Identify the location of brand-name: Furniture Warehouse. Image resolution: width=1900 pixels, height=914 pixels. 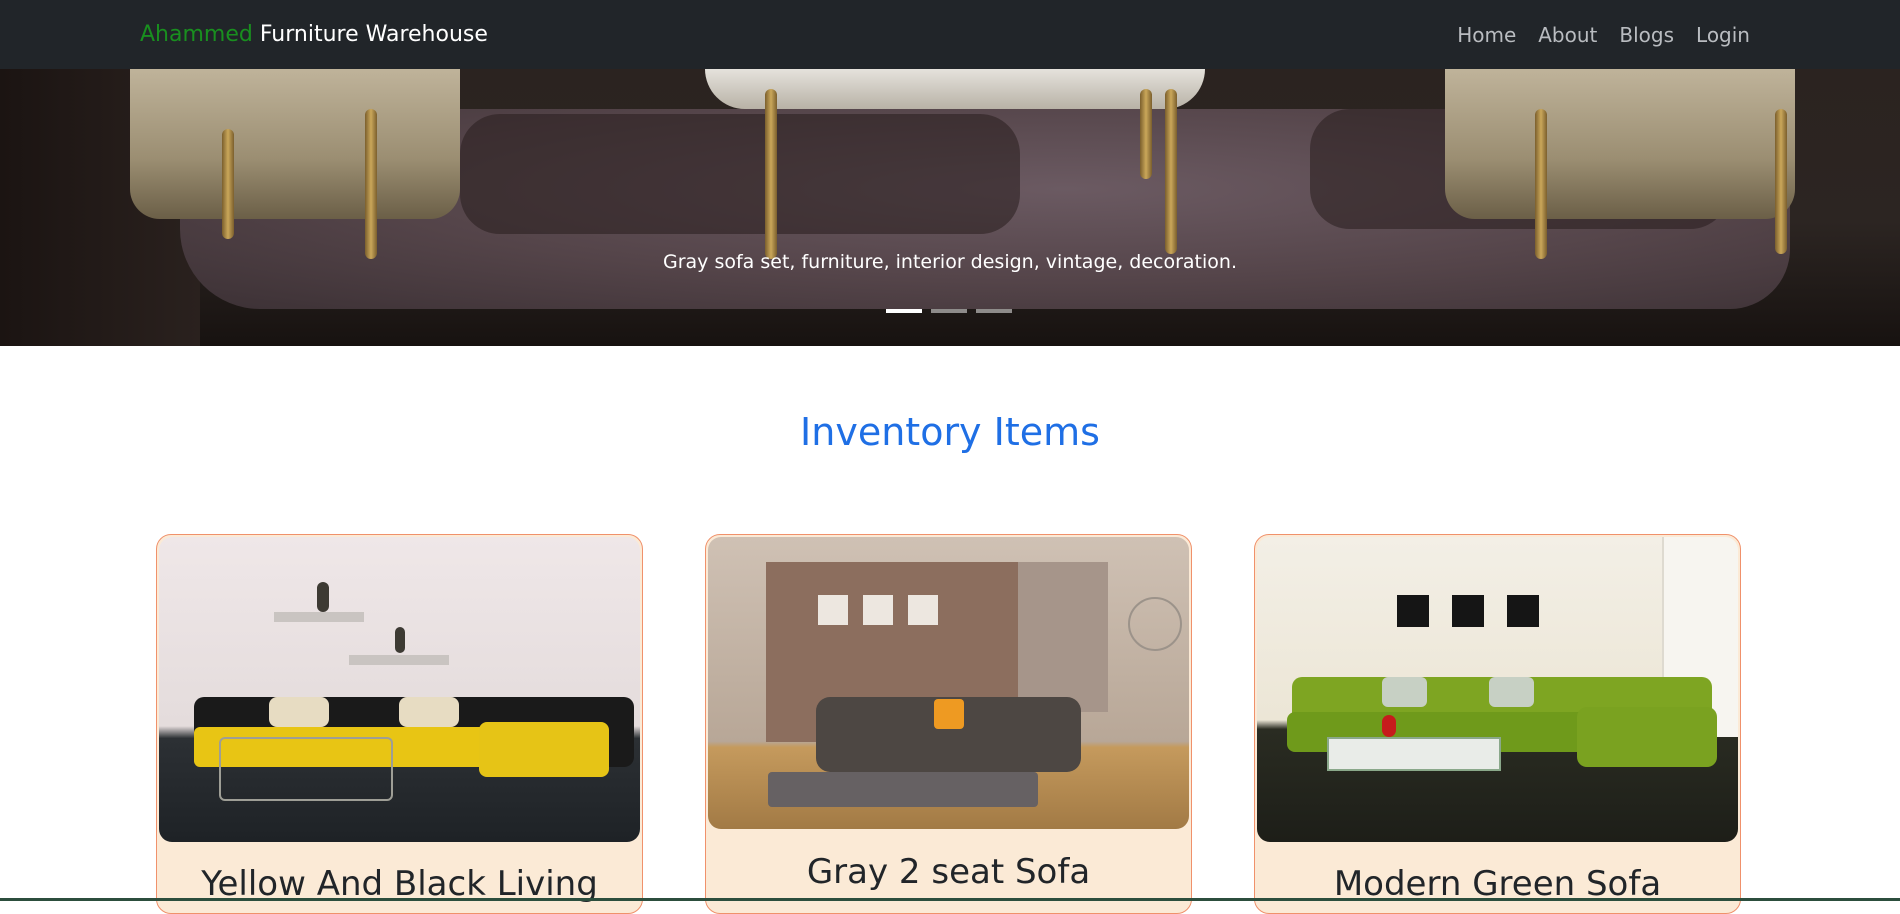
(373, 34).